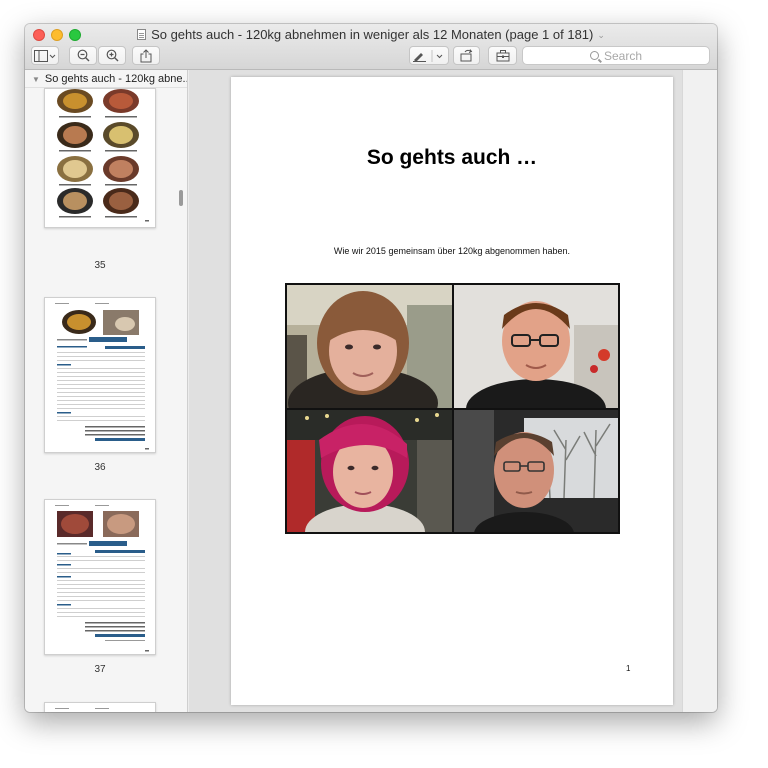 The width and height of the screenshot is (768, 768). I want to click on thumbnail-36-content, so click(102, 376).